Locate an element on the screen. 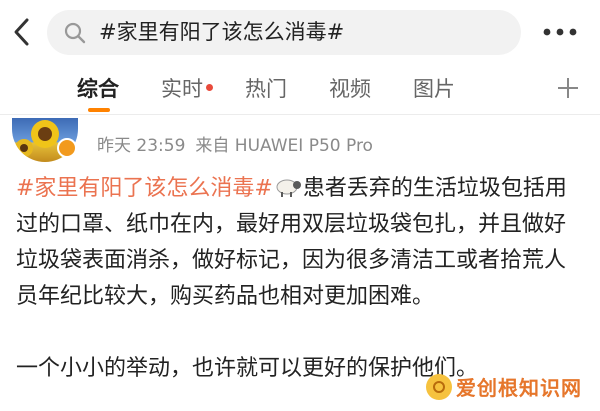 The width and height of the screenshot is (600, 411). post-meta: 昨天 23:59 来自 HUAWEI P50 Pro is located at coordinates (240, 146).